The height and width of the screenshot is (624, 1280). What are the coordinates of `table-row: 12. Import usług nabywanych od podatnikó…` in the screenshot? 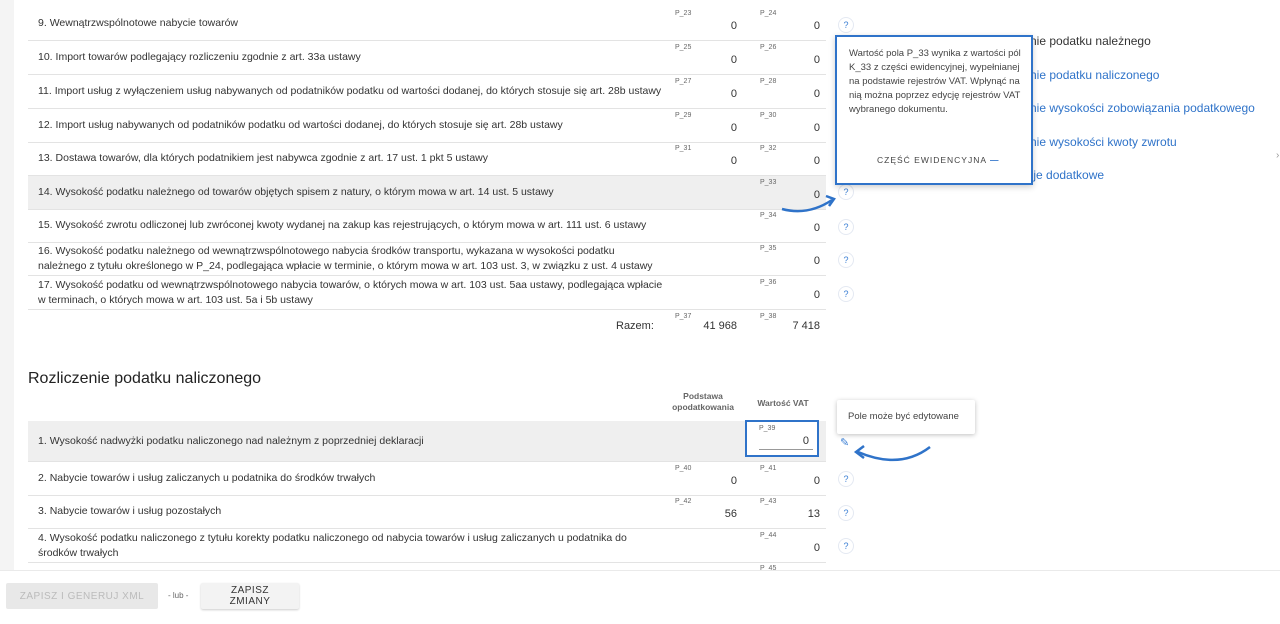 It's located at (427, 126).